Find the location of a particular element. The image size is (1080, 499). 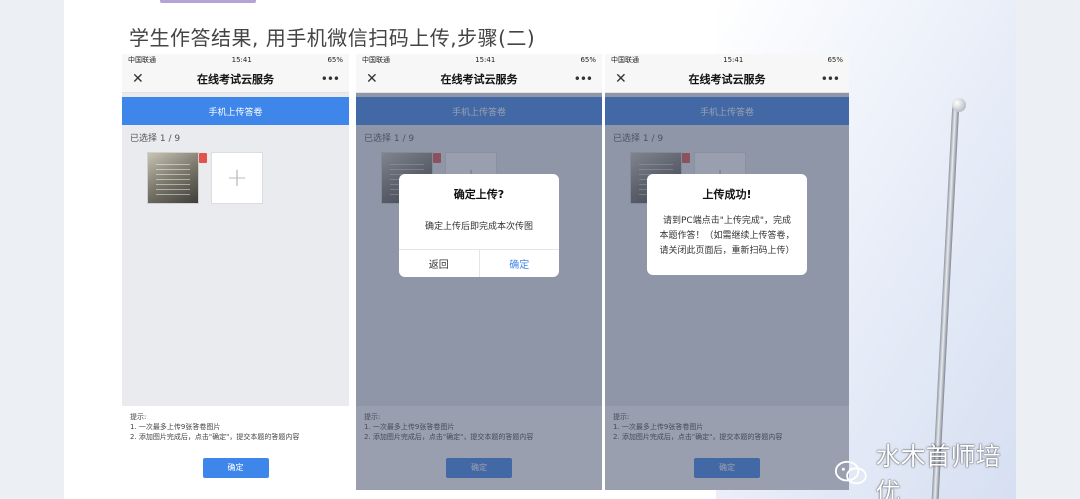

add-image-button: + is located at coordinates (237, 178).